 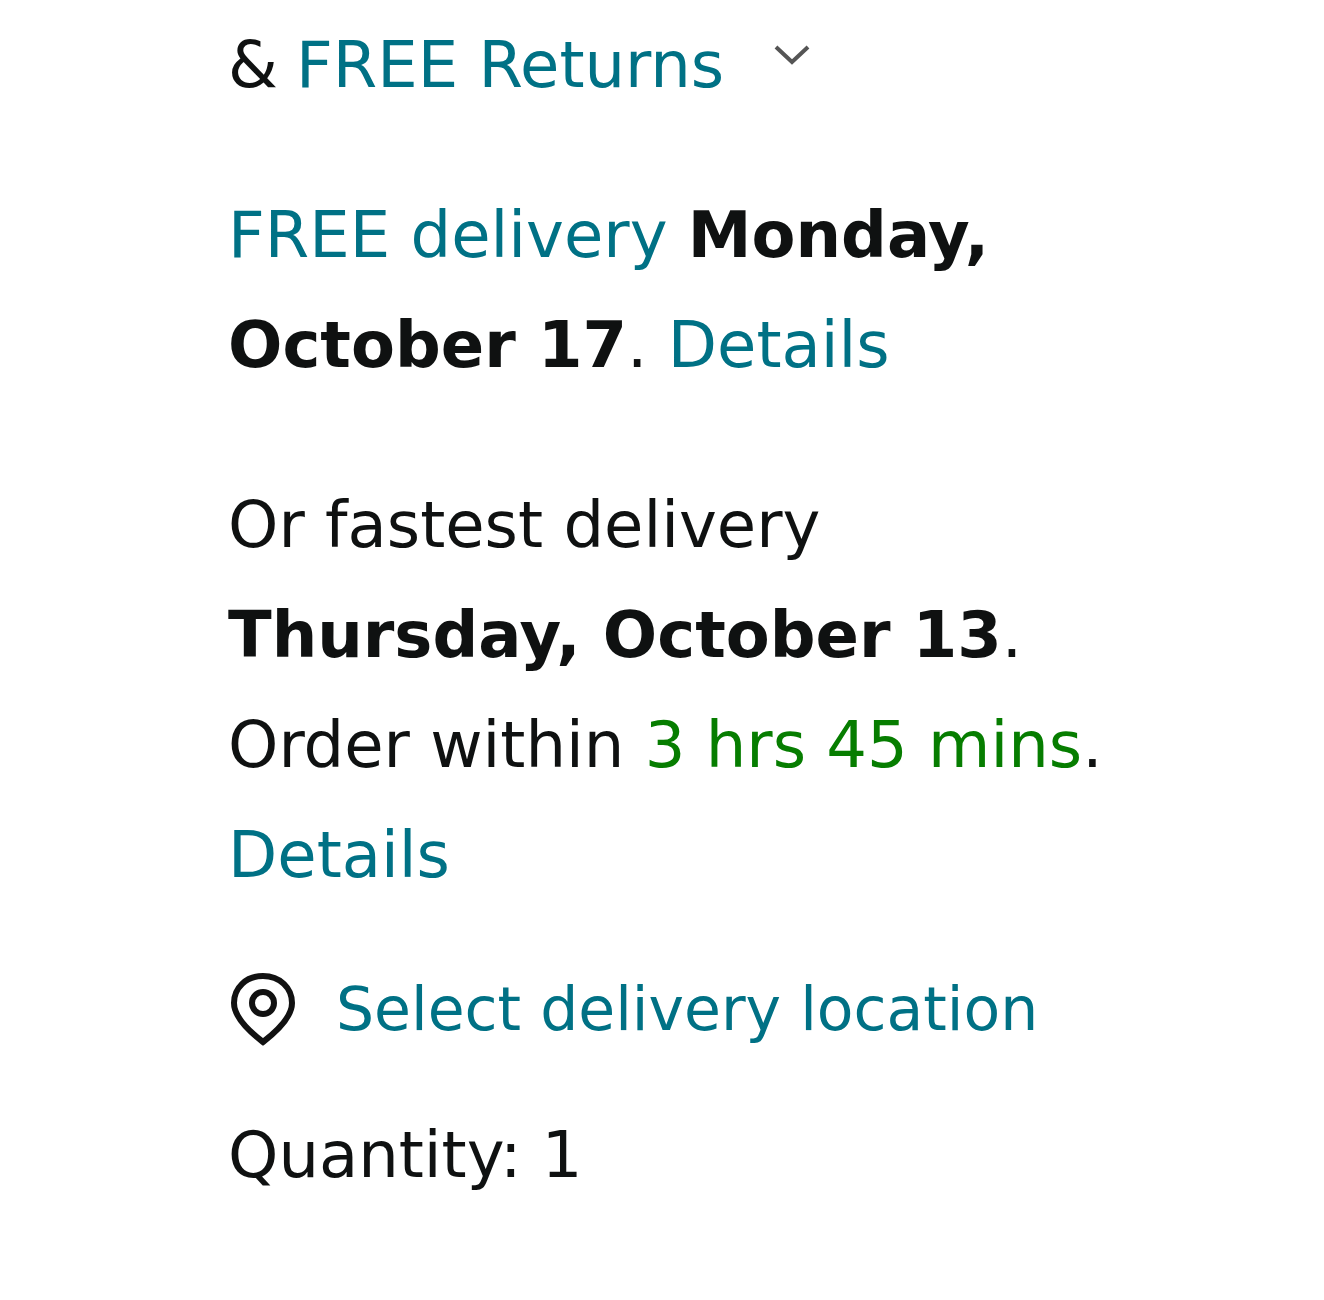 I want to click on free-delivery-link: FREE delivery, so click(x=448, y=235).